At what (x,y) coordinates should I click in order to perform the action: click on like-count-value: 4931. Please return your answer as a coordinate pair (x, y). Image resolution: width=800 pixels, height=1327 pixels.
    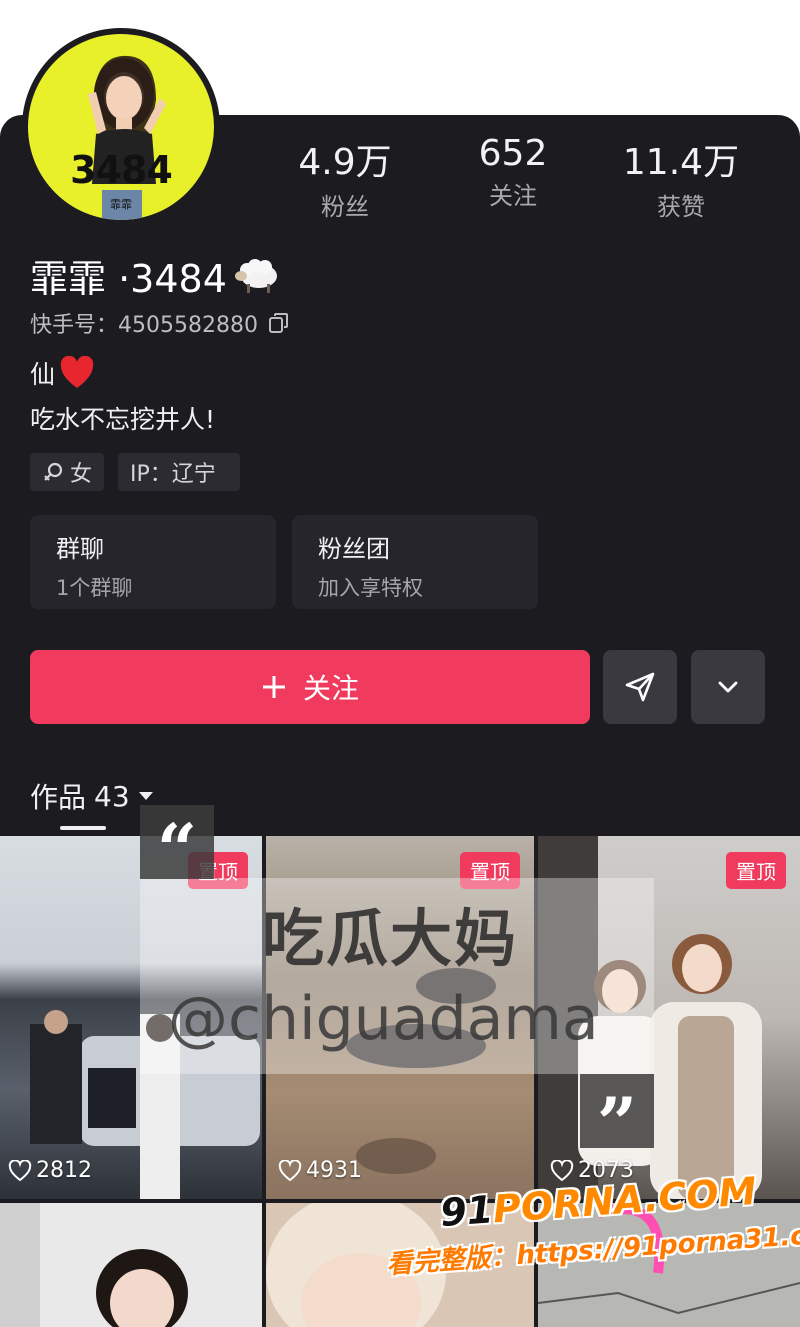
    Looking at the image, I should click on (334, 1170).